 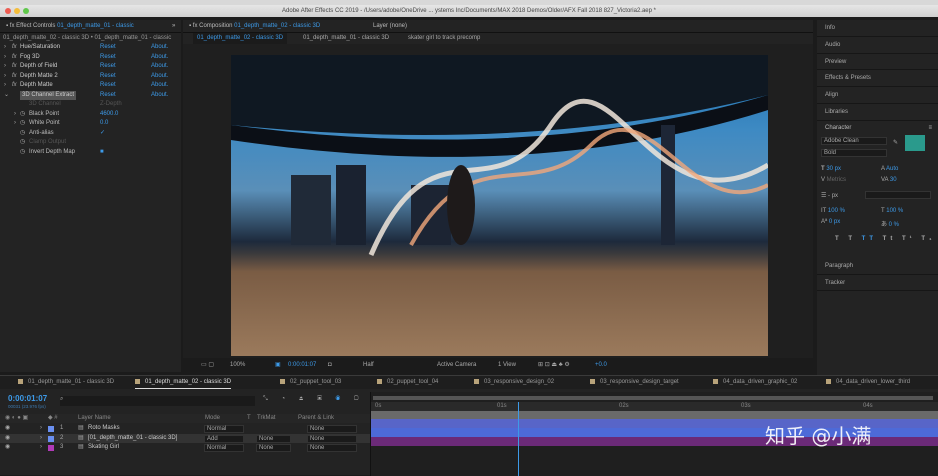 What do you see at coordinates (38, 67) in the screenshot?
I see `effect-name: Depth of Field` at bounding box center [38, 67].